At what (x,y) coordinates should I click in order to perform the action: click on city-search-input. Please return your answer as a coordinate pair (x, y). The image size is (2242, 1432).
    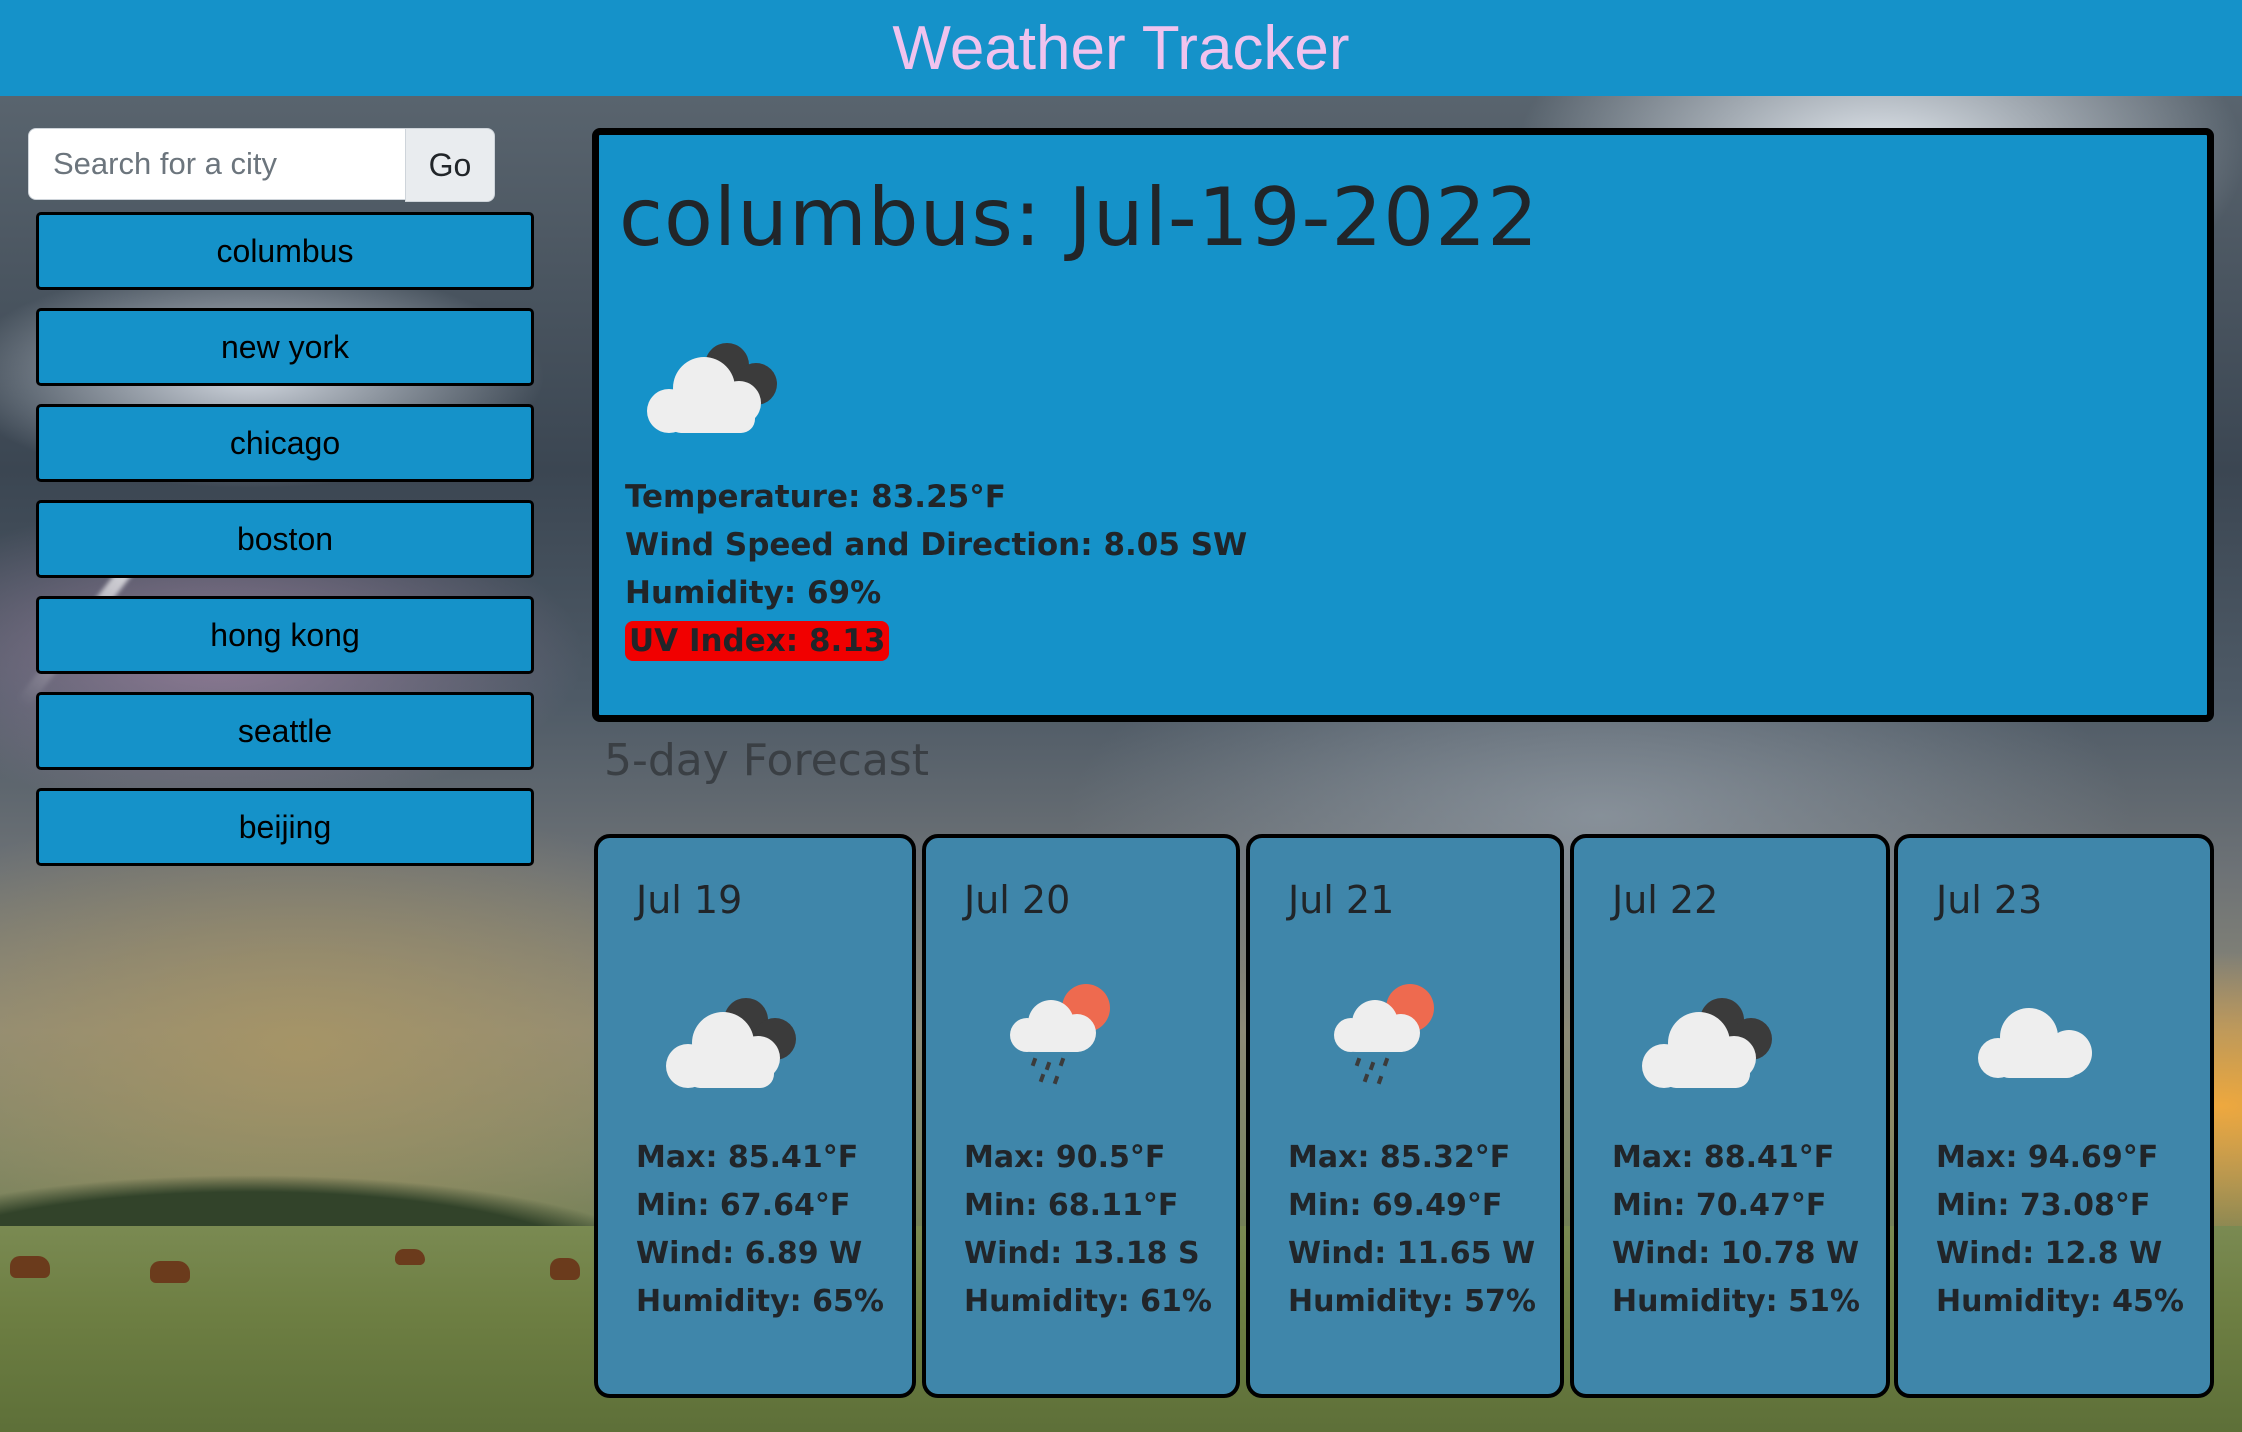
    Looking at the image, I should click on (217, 164).